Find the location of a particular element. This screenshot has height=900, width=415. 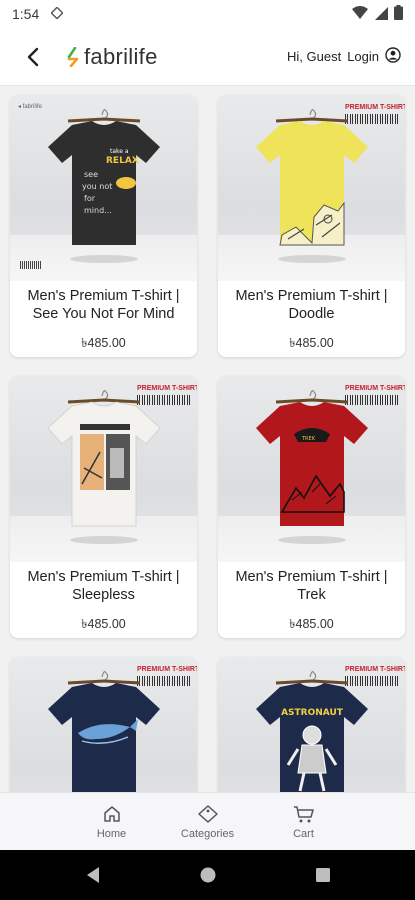

notification-icon is located at coordinates (57, 14).